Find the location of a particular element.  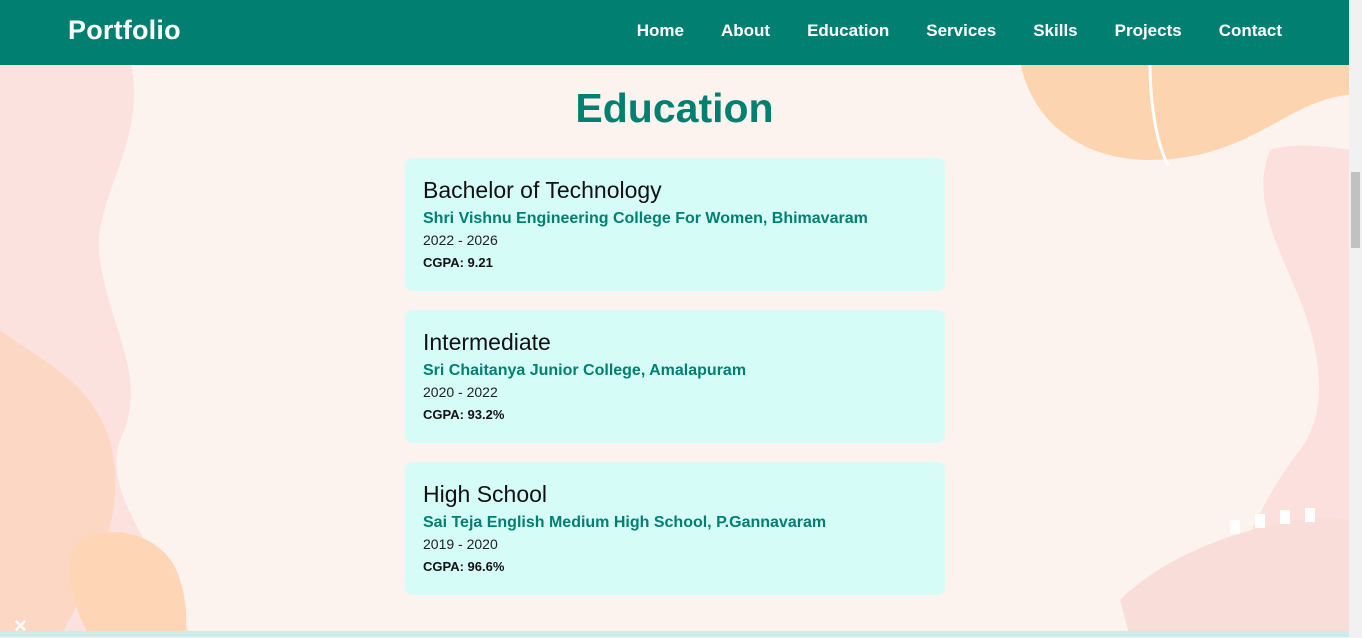

study-years: 2022 - 2026 is located at coordinates (460, 240).